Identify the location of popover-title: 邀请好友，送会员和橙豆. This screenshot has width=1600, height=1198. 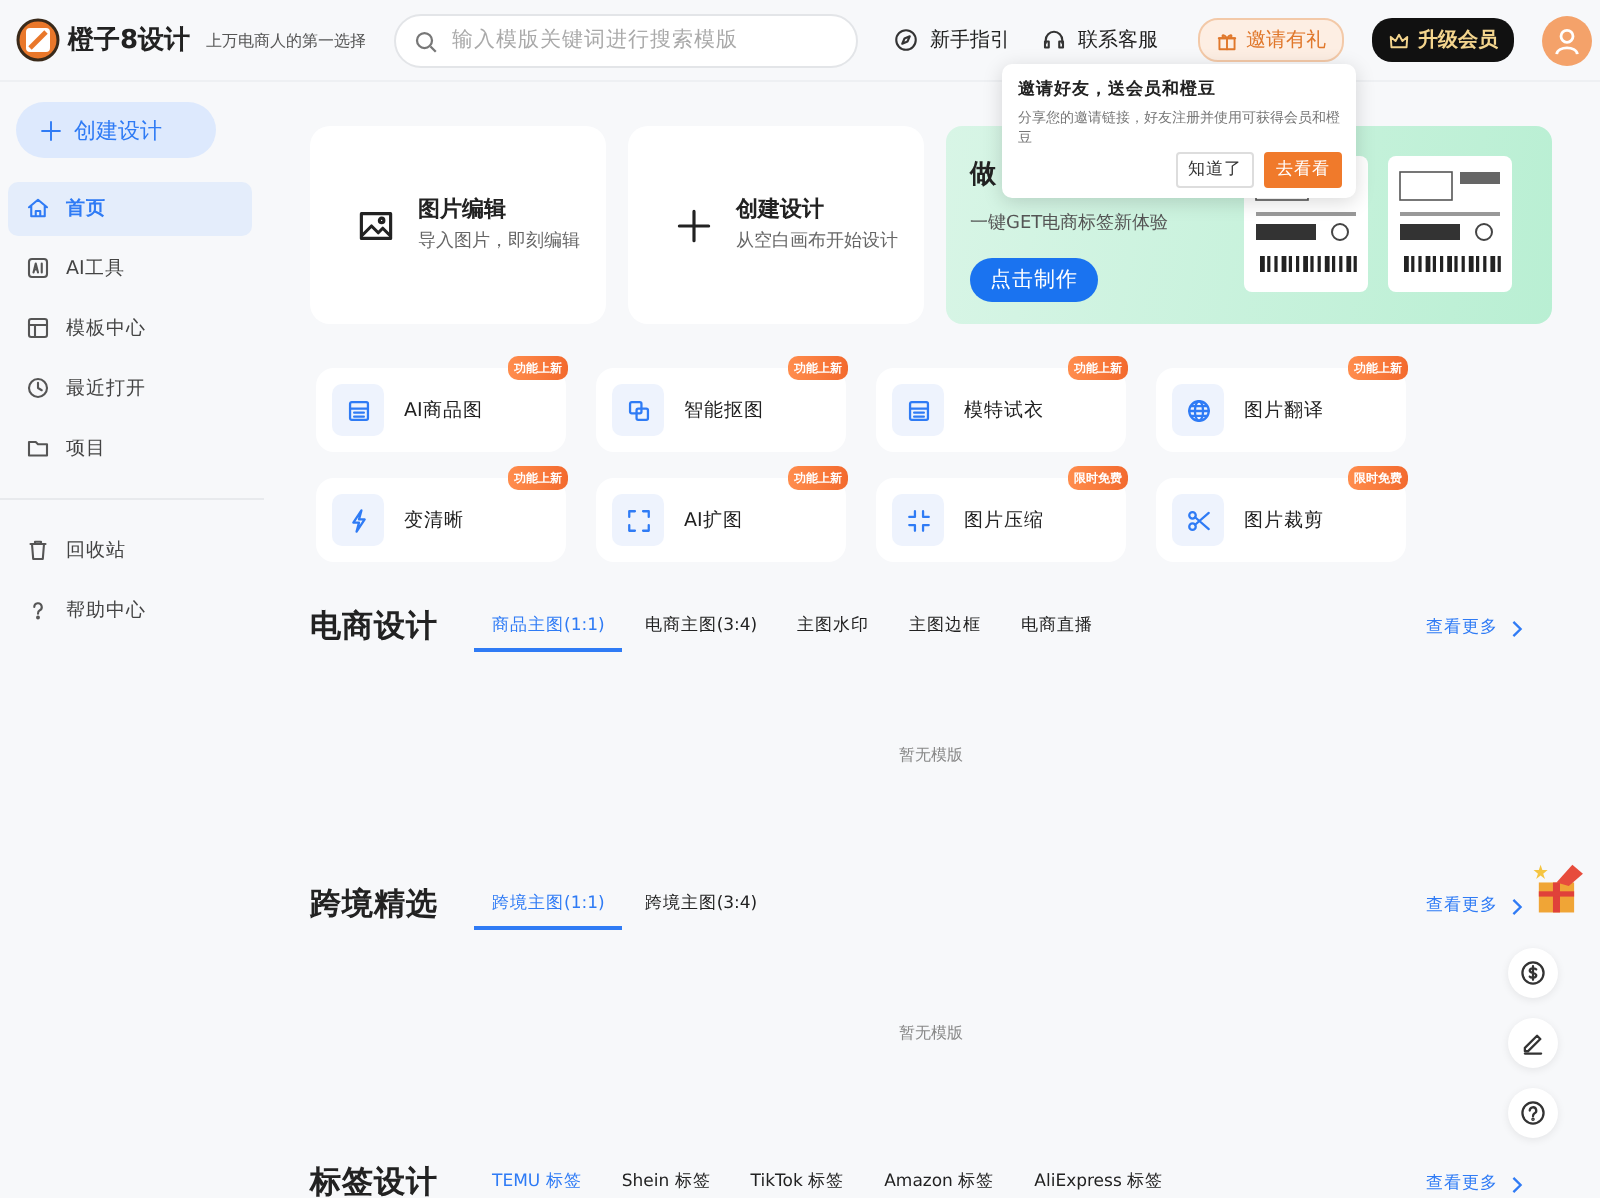
(1118, 90).